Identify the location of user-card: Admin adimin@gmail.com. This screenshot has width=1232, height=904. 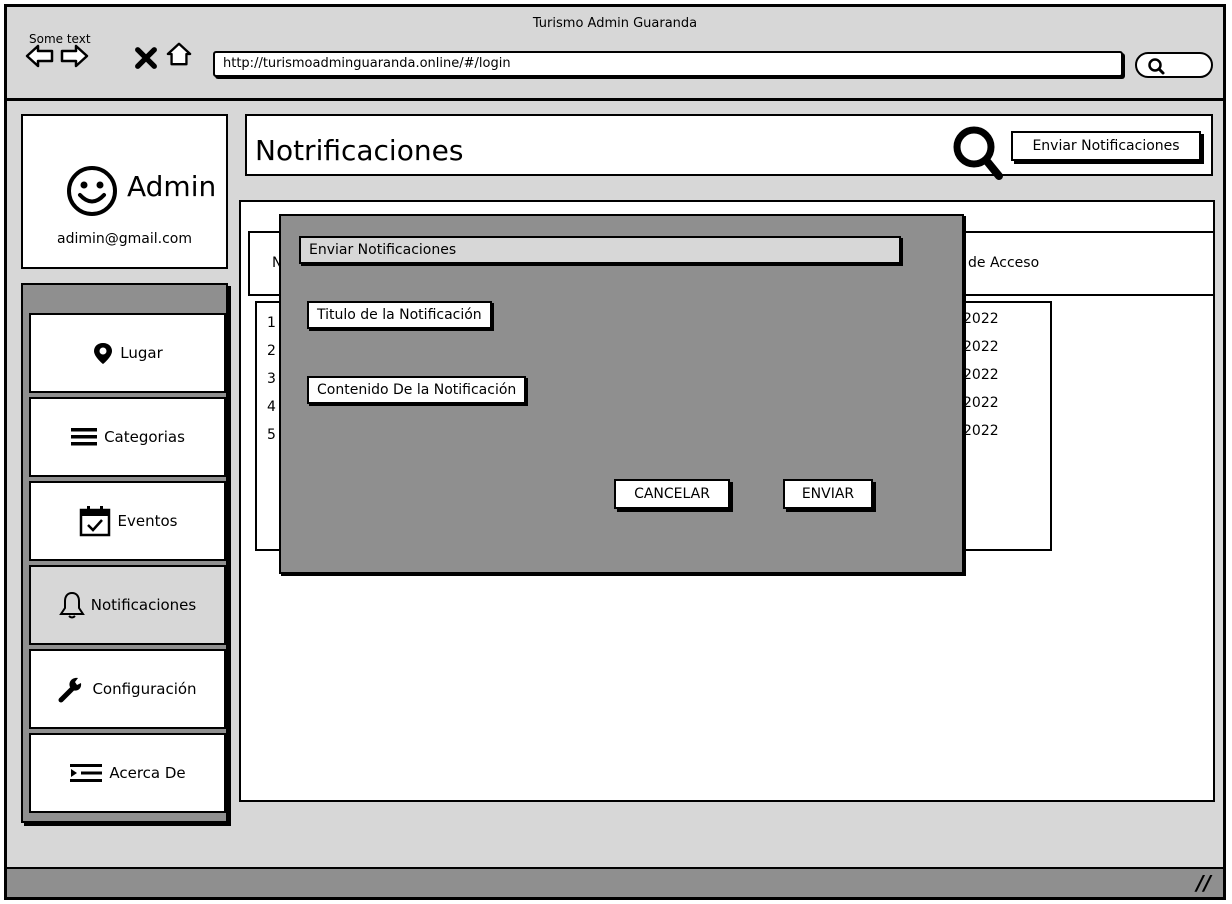
(124, 191).